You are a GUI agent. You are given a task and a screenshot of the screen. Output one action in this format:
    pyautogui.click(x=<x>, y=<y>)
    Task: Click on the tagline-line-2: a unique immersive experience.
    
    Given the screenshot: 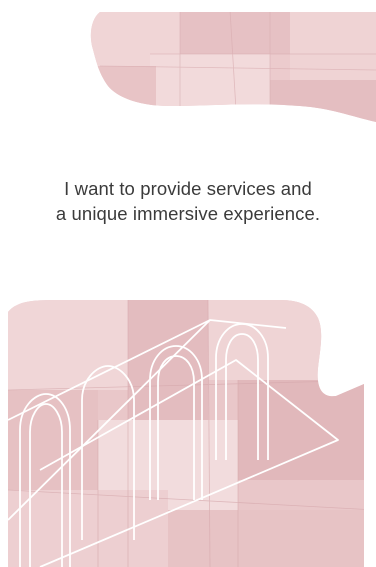 What is the action you would take?
    pyautogui.click(x=188, y=213)
    